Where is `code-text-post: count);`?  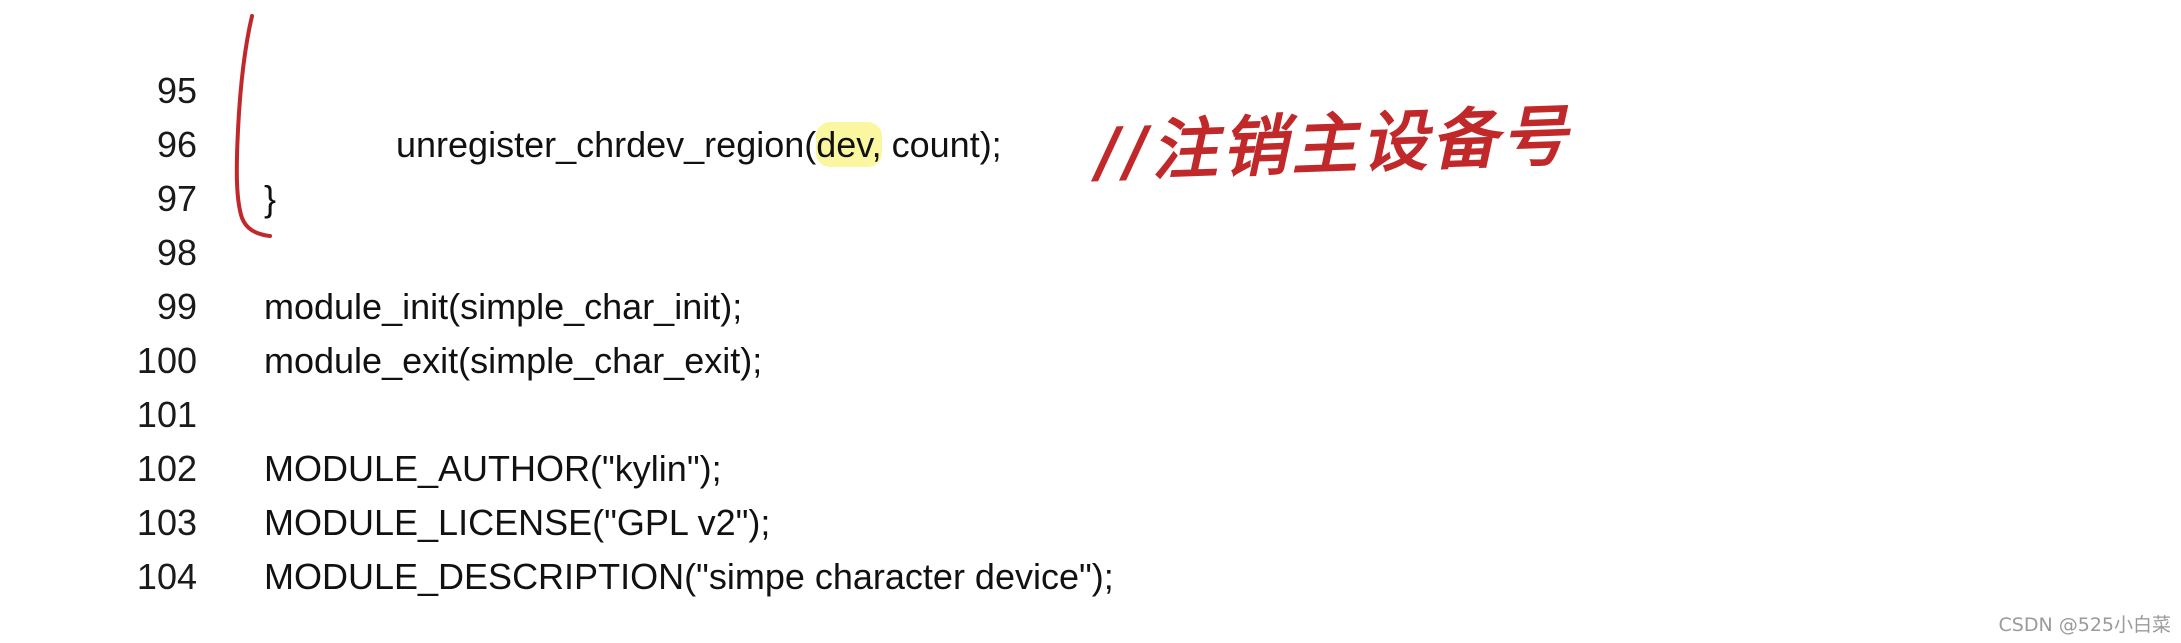
code-text-post: count); is located at coordinates (941, 144).